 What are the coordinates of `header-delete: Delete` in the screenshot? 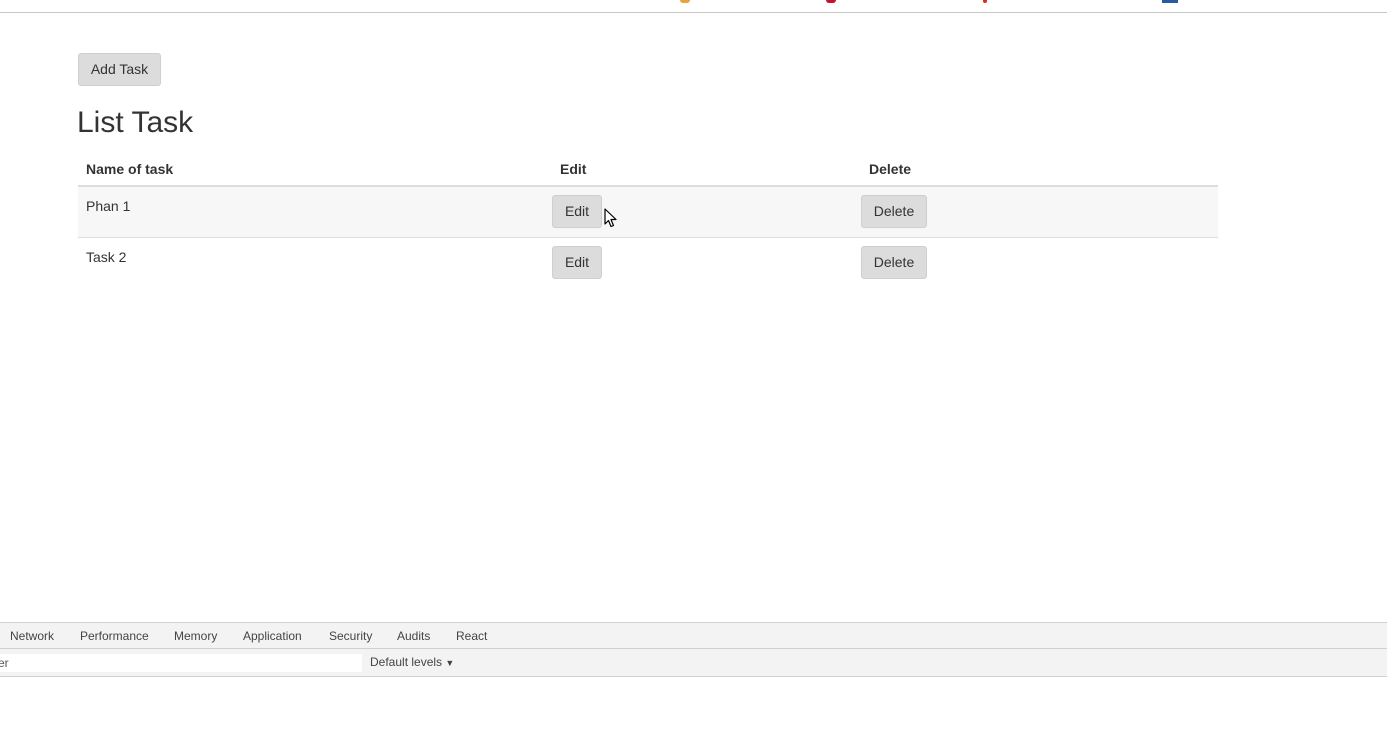 It's located at (1039, 170).